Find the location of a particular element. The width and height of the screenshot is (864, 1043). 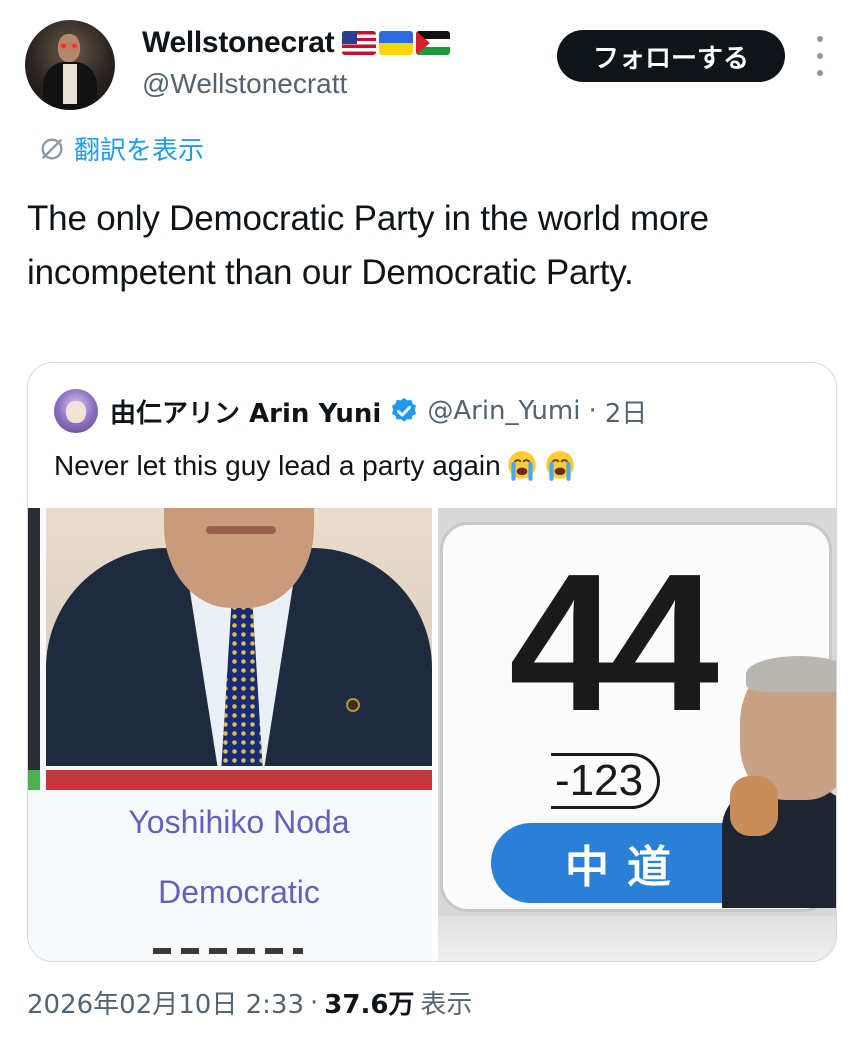

quoted-tweet-text: Never let this guy lead a party again is located at coordinates (277, 465).